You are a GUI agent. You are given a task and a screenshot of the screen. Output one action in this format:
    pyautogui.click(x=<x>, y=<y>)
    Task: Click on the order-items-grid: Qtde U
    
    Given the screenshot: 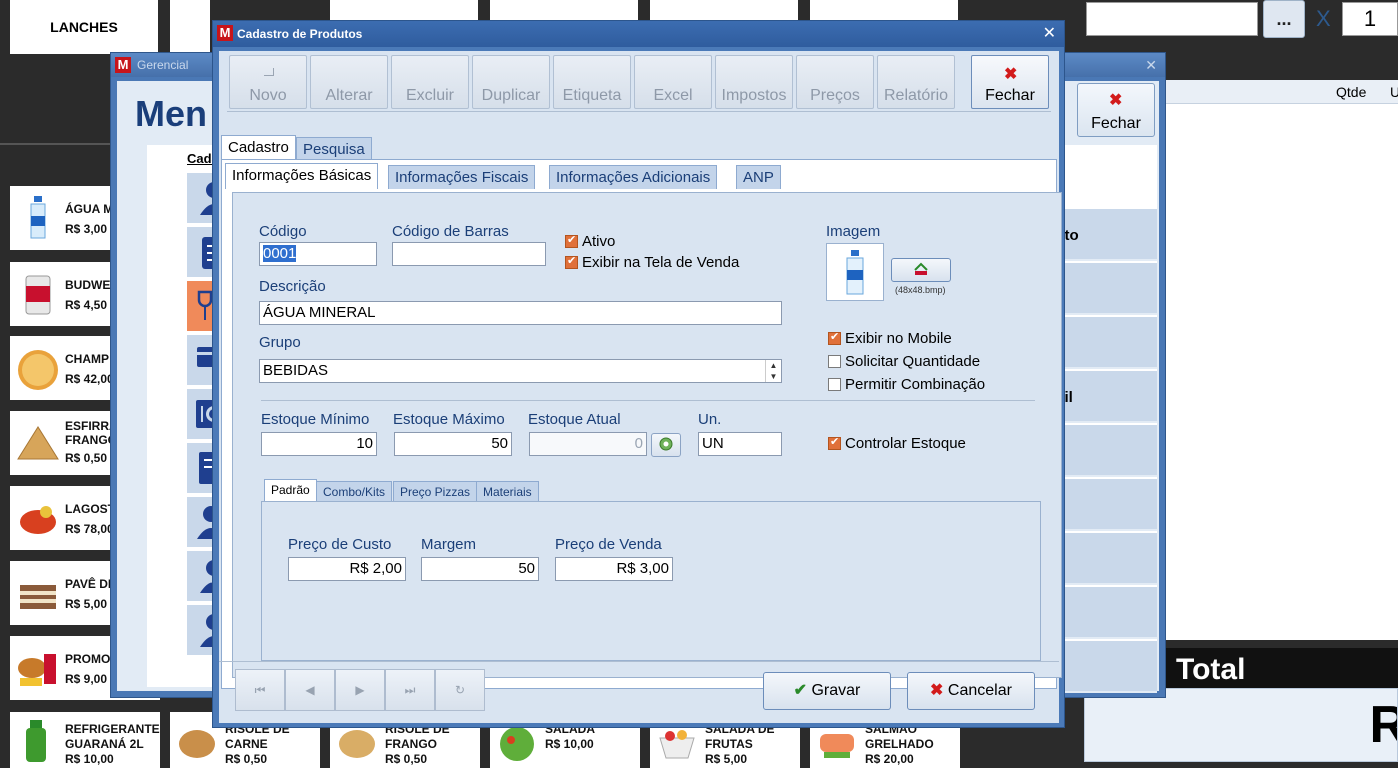 What is the action you would take?
    pyautogui.click(x=1282, y=360)
    